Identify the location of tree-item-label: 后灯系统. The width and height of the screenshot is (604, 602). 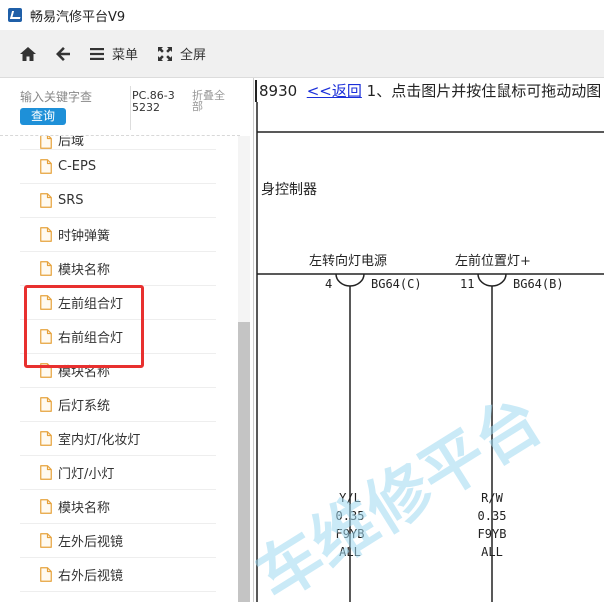
(84, 406).